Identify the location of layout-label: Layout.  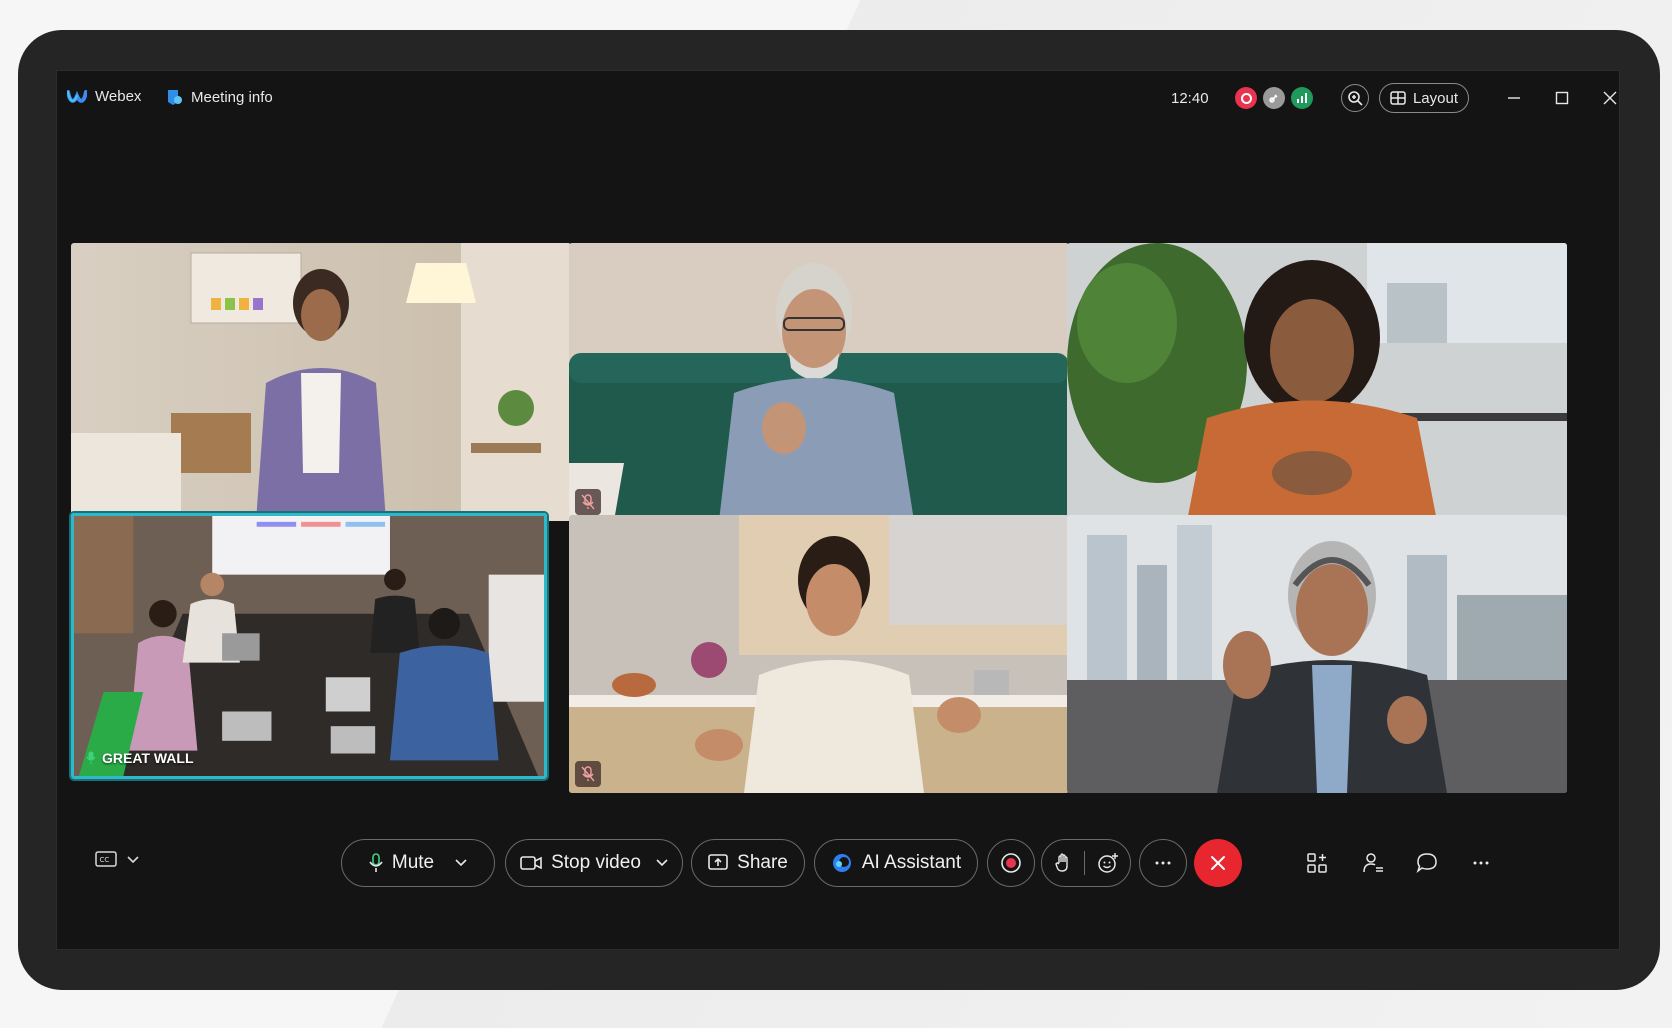
(1435, 98).